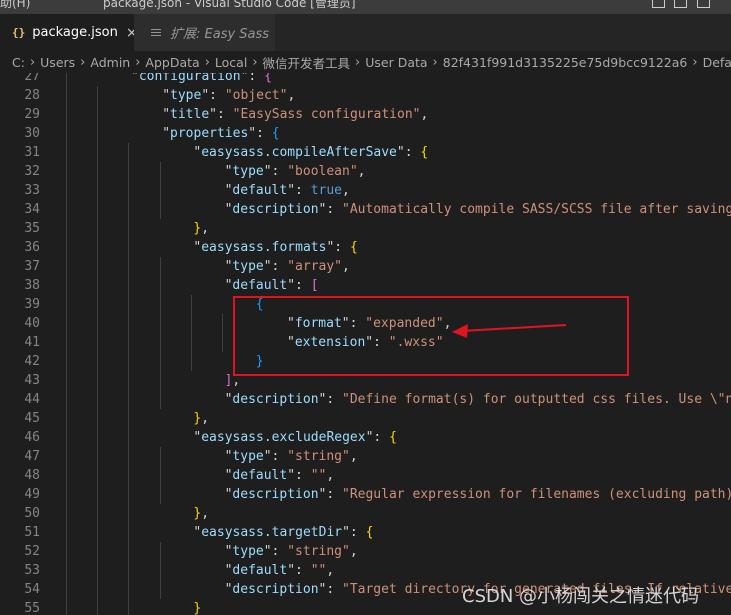 The width and height of the screenshot is (731, 615). Describe the element at coordinates (280, 570) in the screenshot. I see `code-text: "default": "",` at that location.